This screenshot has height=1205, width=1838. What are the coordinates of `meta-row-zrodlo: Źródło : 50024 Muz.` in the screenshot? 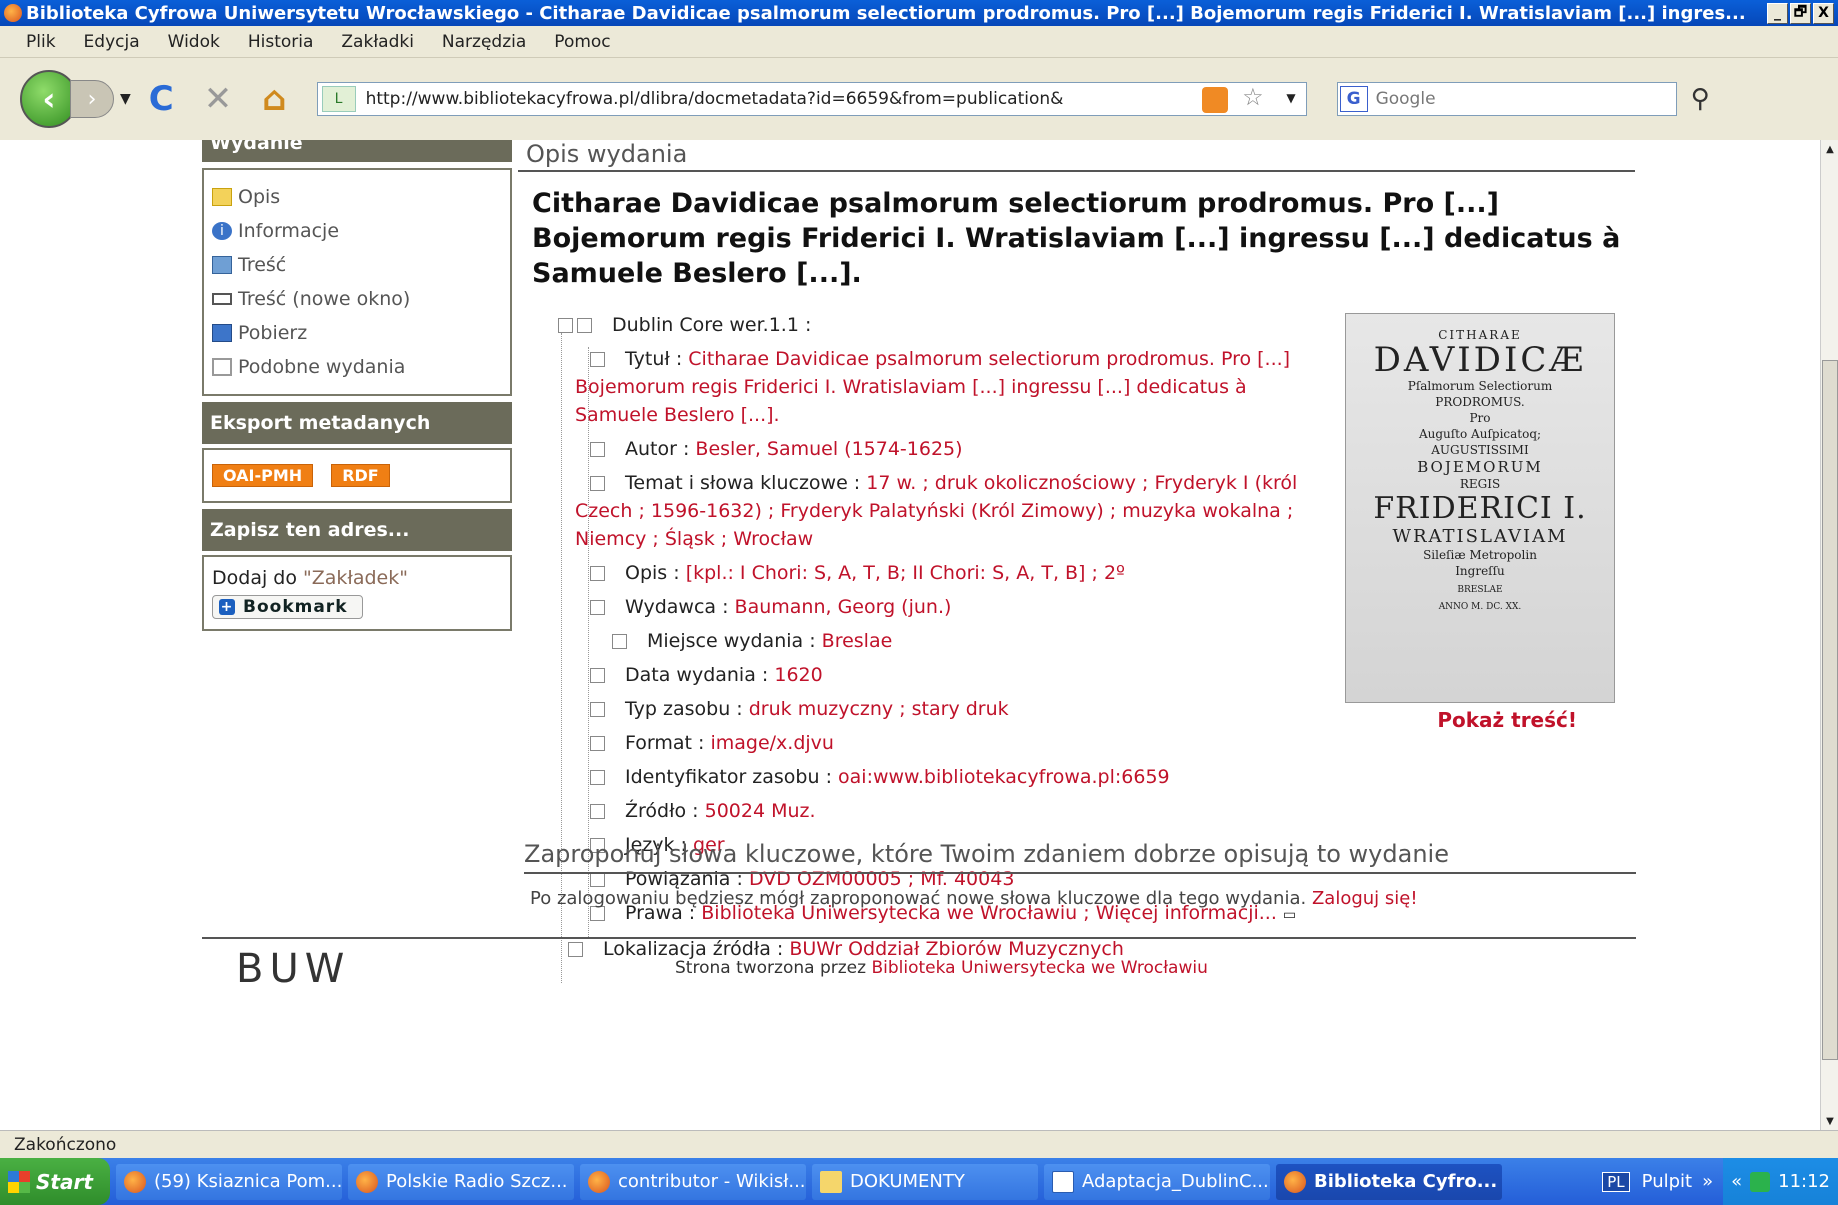 It's located at (1096, 811).